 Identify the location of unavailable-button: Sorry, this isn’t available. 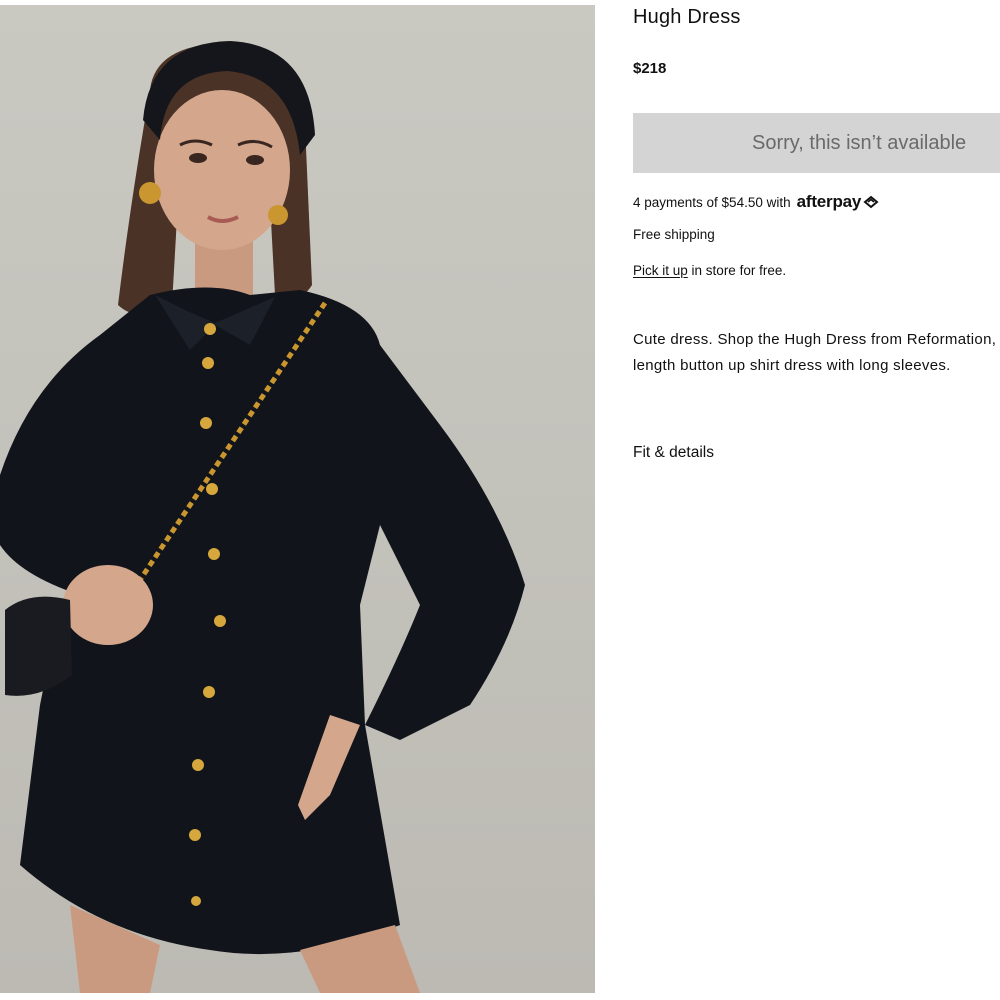
(816, 143).